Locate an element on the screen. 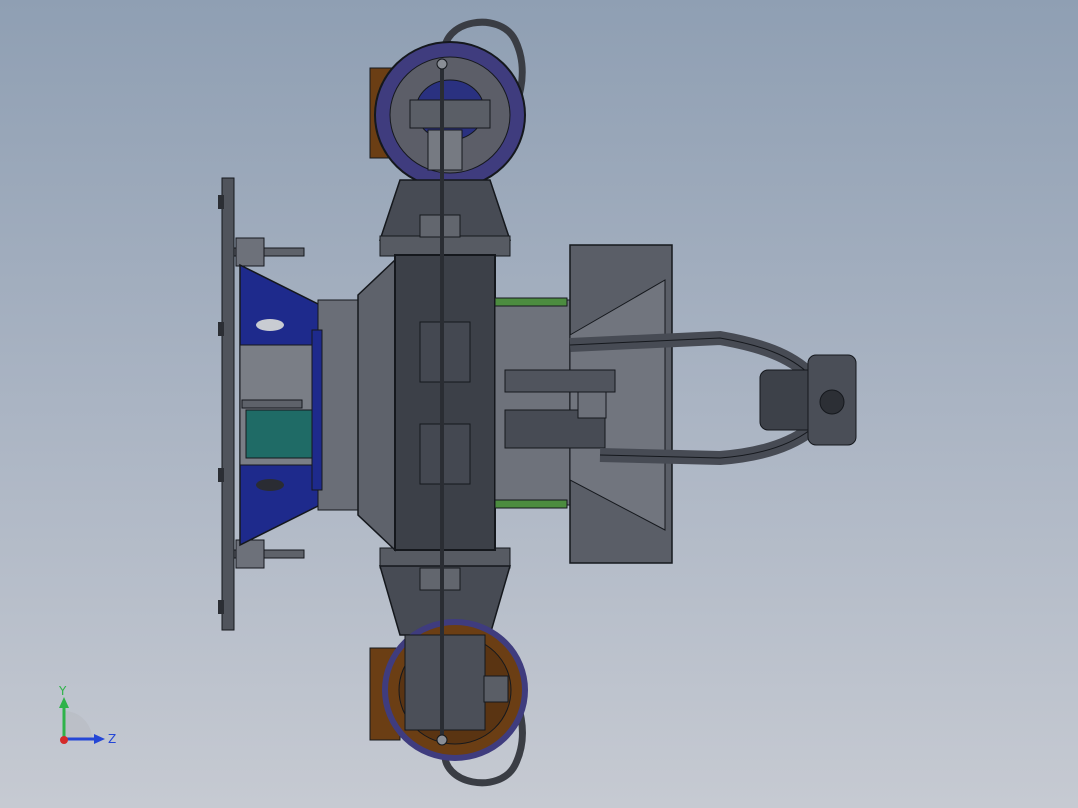 The width and height of the screenshot is (1078, 808). bottom-disc-motor is located at coordinates (496, 689).